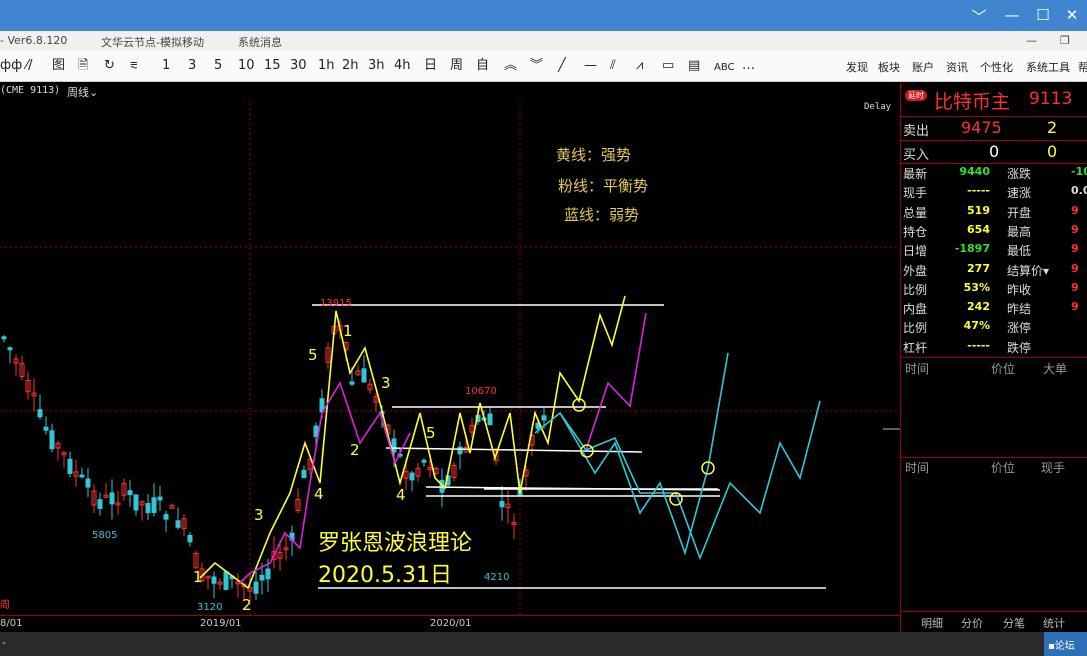 This screenshot has width=1087, height=656. What do you see at coordinates (915, 309) in the screenshot?
I see `quote-label: 内盘` at bounding box center [915, 309].